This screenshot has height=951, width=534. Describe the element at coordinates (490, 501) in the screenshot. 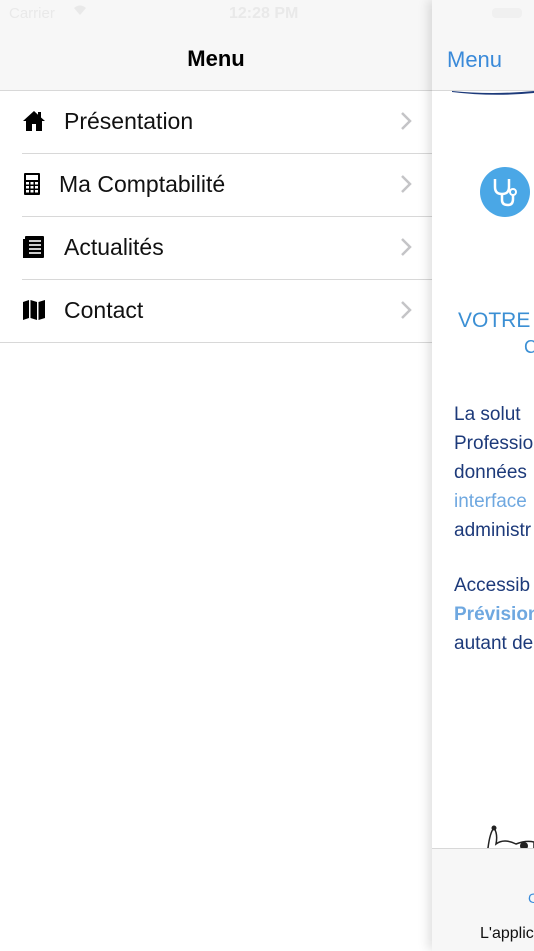

I see `text-line: interface` at that location.